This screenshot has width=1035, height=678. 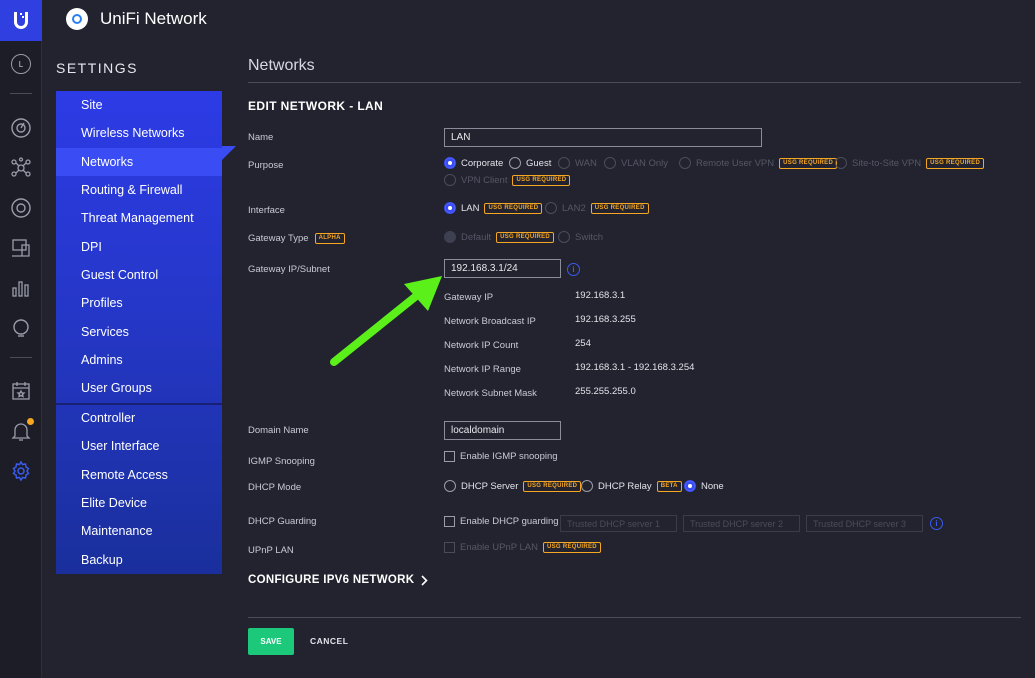 What do you see at coordinates (21, 328) in the screenshot?
I see `insights-icon` at bounding box center [21, 328].